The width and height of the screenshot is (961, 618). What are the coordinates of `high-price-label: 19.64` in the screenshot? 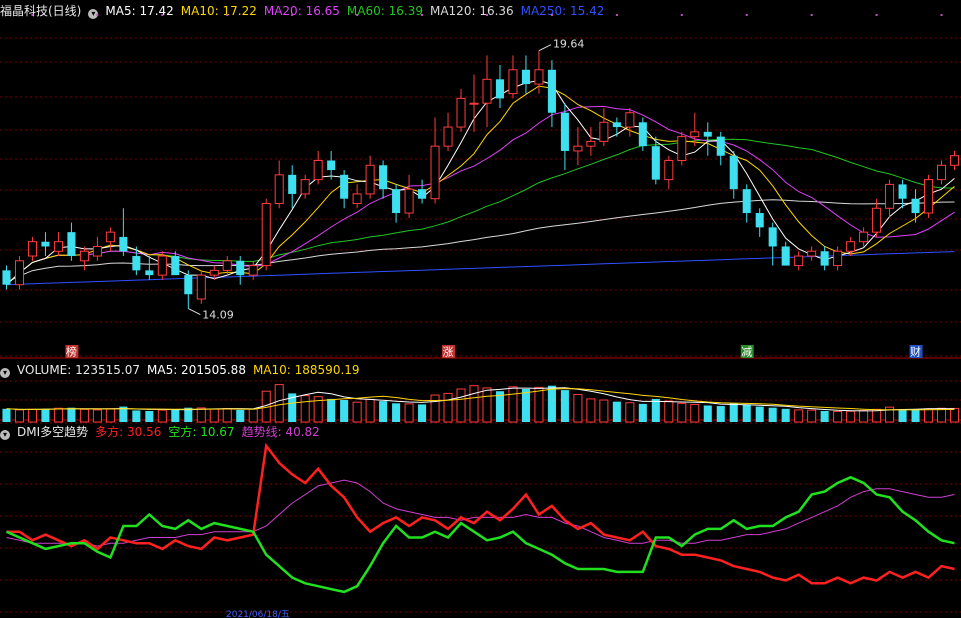 It's located at (569, 44).